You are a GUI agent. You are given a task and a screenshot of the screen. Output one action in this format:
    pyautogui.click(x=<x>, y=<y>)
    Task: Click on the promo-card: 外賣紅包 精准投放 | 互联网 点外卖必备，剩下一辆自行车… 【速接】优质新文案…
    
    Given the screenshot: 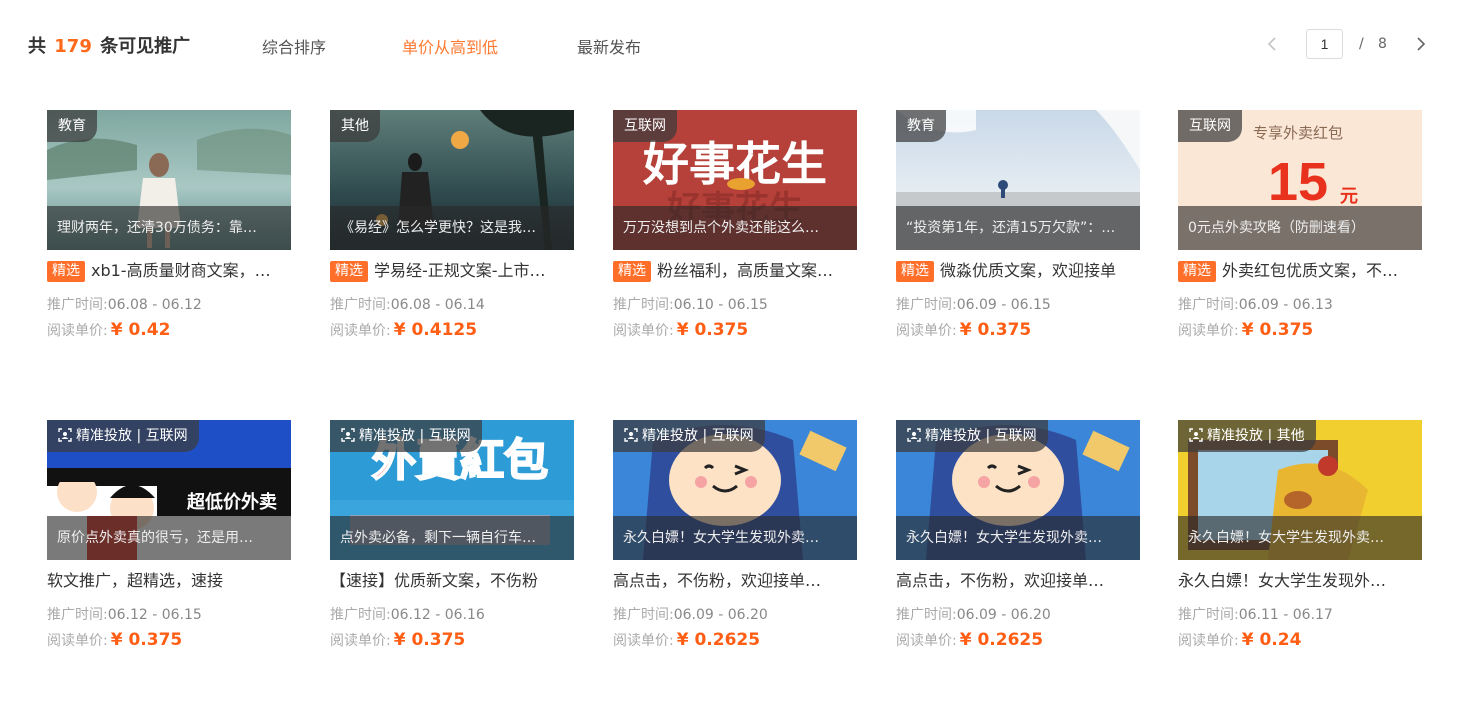 What is the action you would take?
    pyautogui.click(x=452, y=545)
    